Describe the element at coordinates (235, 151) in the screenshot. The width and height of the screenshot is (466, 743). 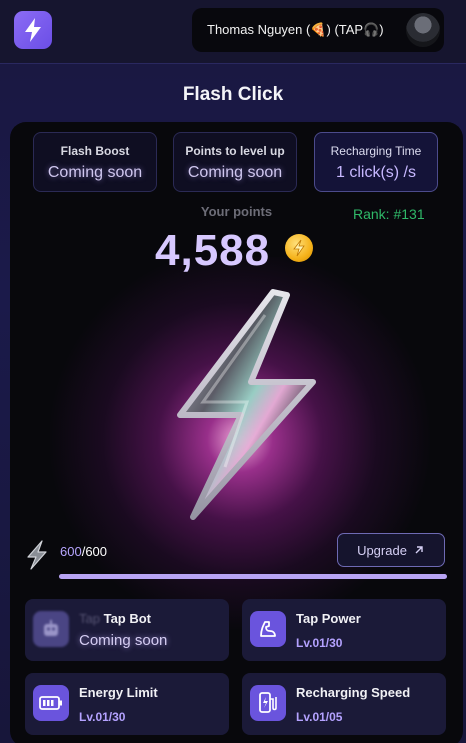
I see `stat-title: Points to level up` at that location.